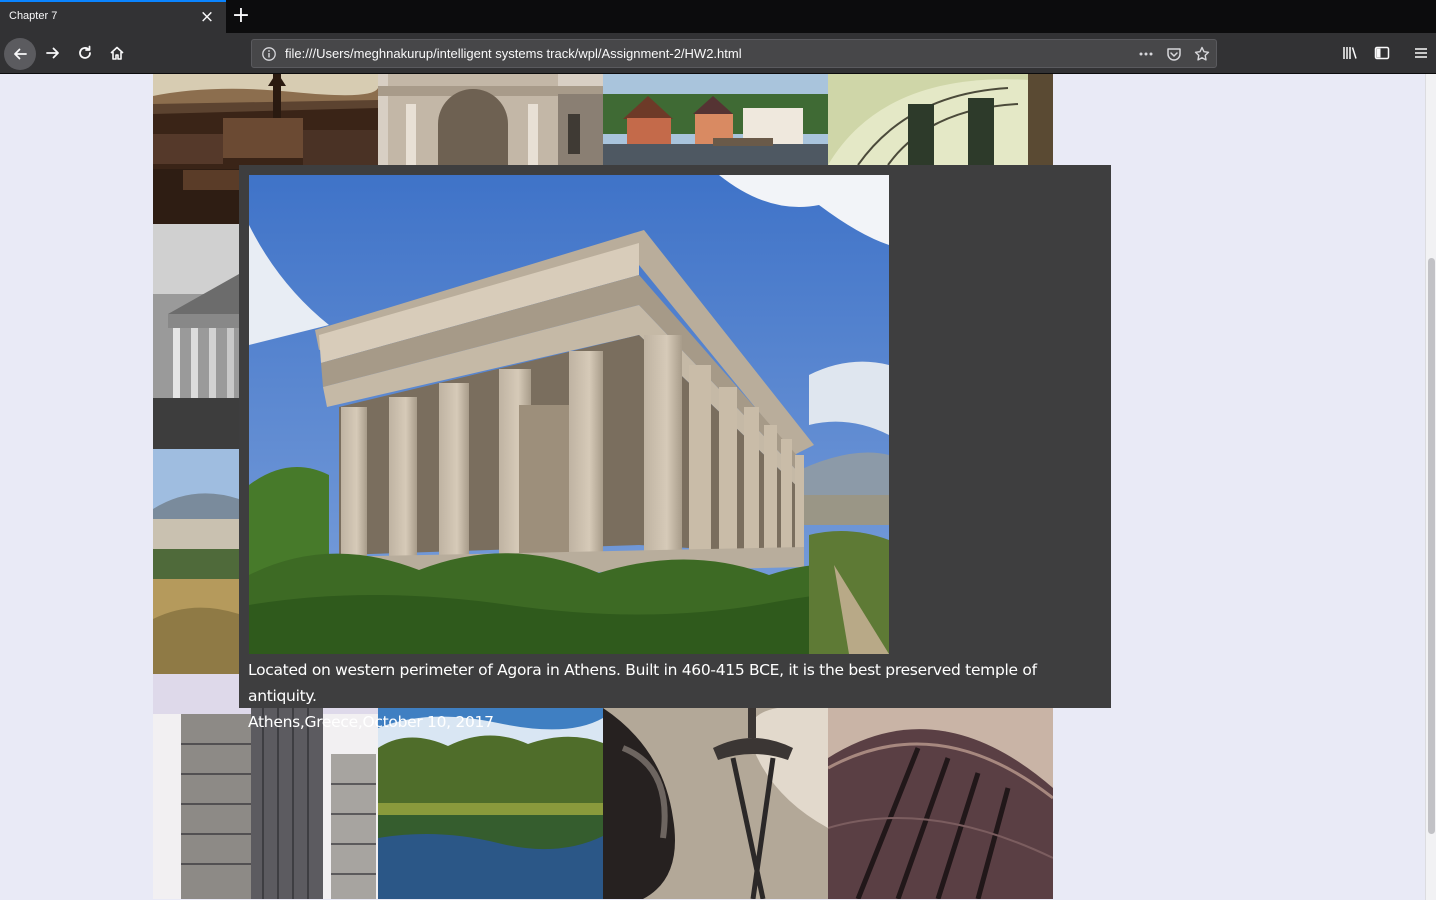  Describe the element at coordinates (371, 722) in the screenshot. I see `caption-location-date: Athens,Greece,October 10, 2017` at that location.